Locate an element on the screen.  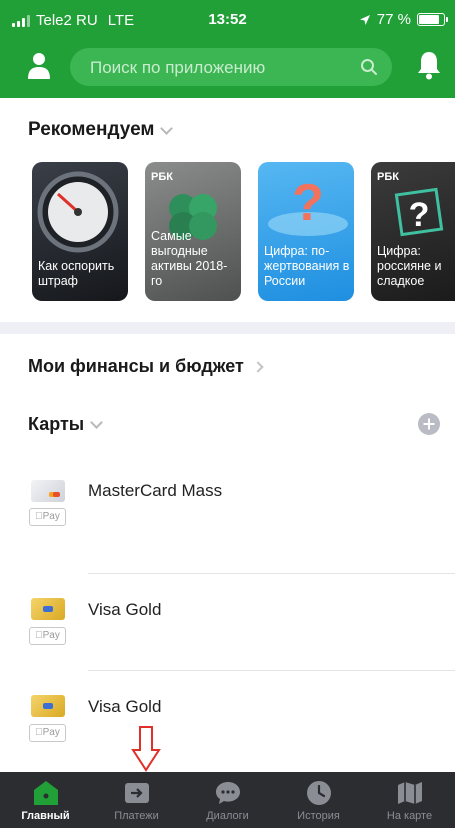
tab-history: История is located at coordinates (318, 800).